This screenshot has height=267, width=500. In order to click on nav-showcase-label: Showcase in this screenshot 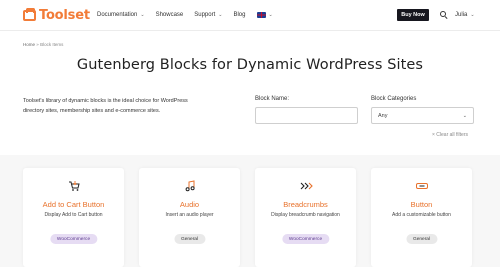, I will do `click(169, 15)`.